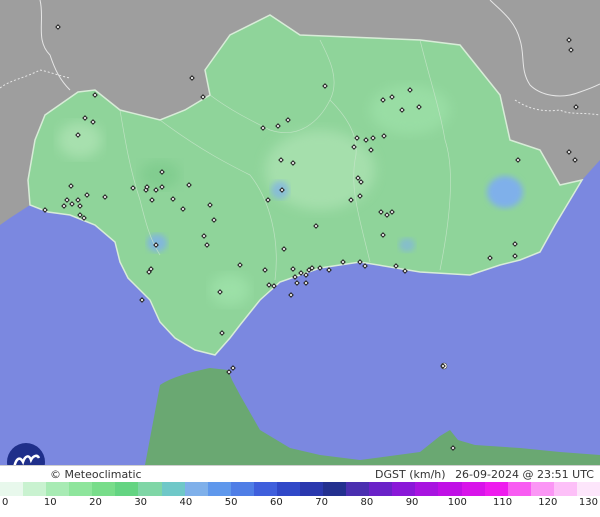  I want to click on scale-tick-label: 50, so click(231, 502).